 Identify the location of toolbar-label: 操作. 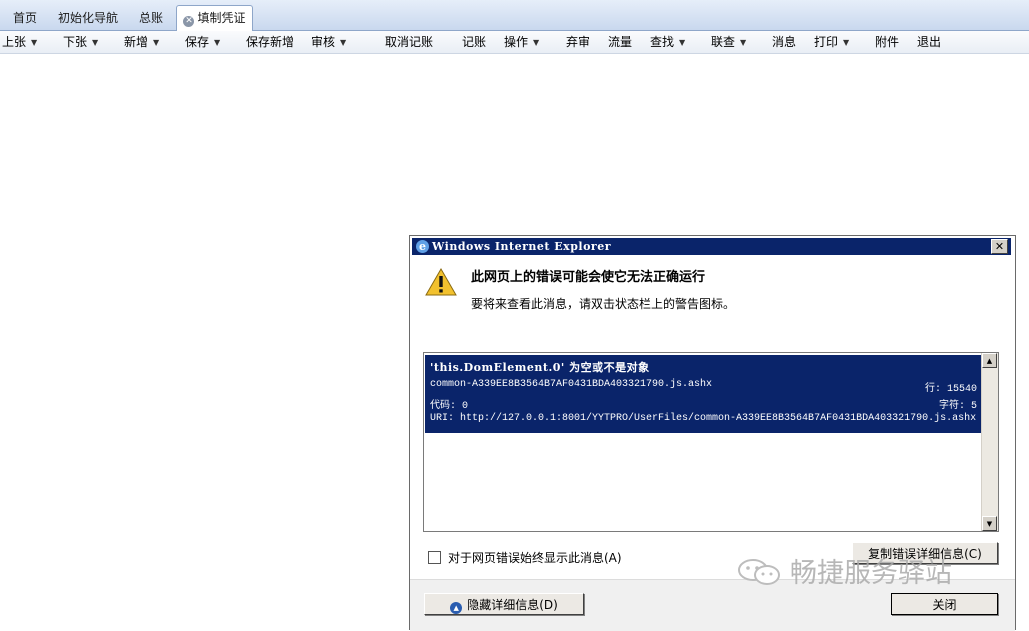
(516, 42).